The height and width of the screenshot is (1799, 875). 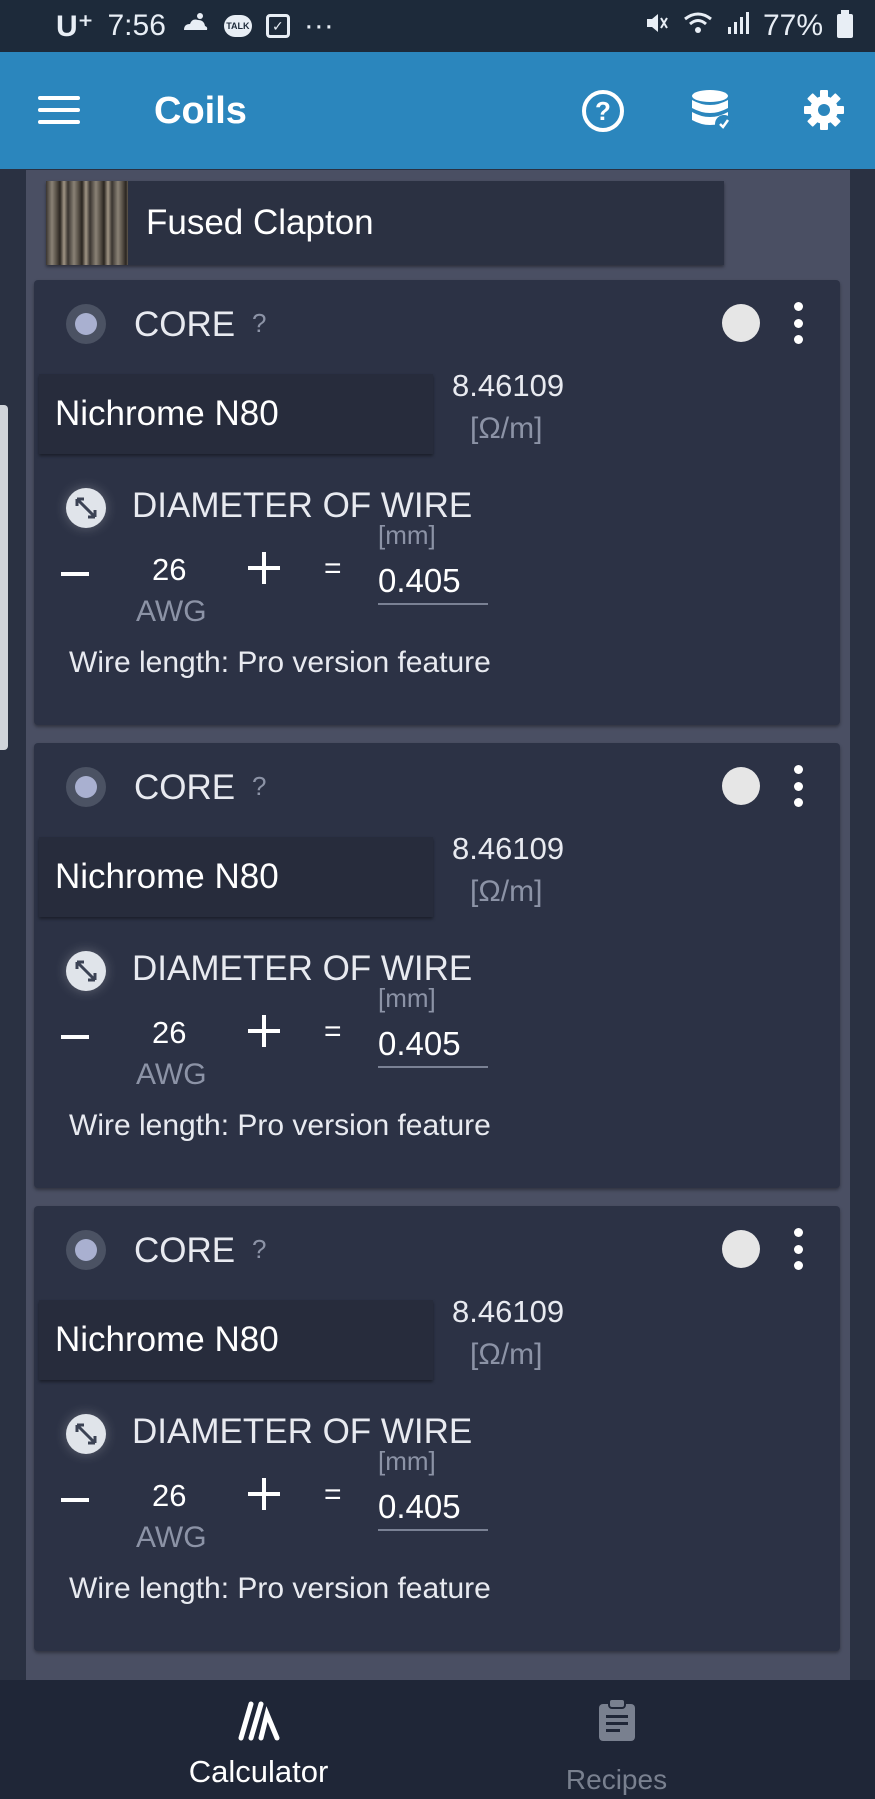 I want to click on weather-icon, so click(x=195, y=26).